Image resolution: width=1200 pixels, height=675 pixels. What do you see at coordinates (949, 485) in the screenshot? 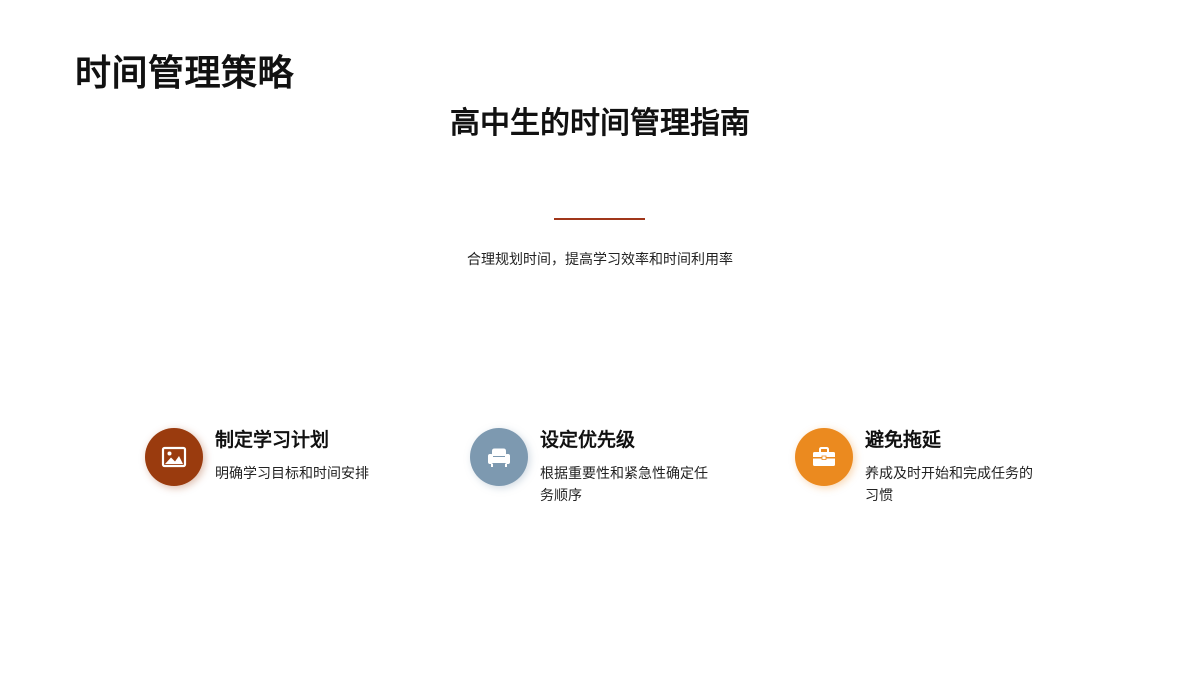
I see `feature-procrastination-description: 养成及时开始和完成任务的习惯` at bounding box center [949, 485].